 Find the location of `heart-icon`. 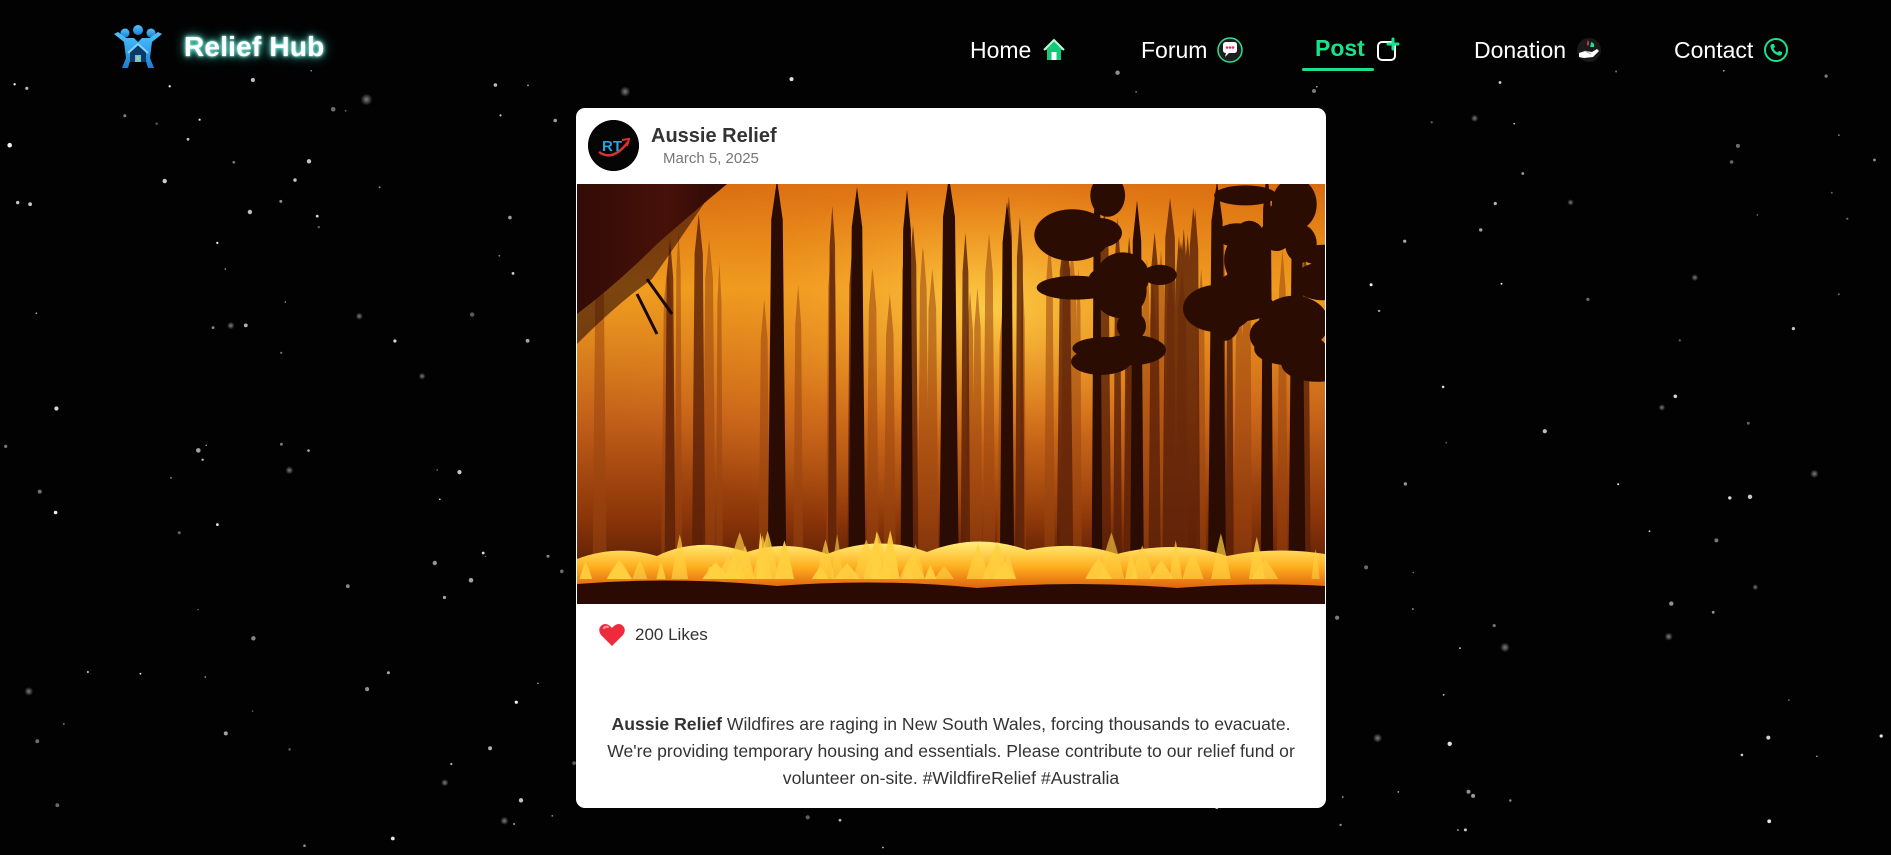

heart-icon is located at coordinates (612, 635).